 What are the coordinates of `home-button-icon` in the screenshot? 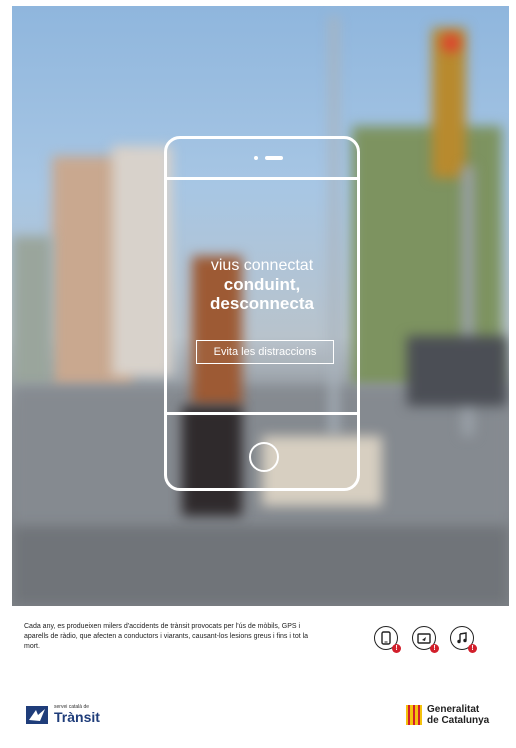 It's located at (264, 457).